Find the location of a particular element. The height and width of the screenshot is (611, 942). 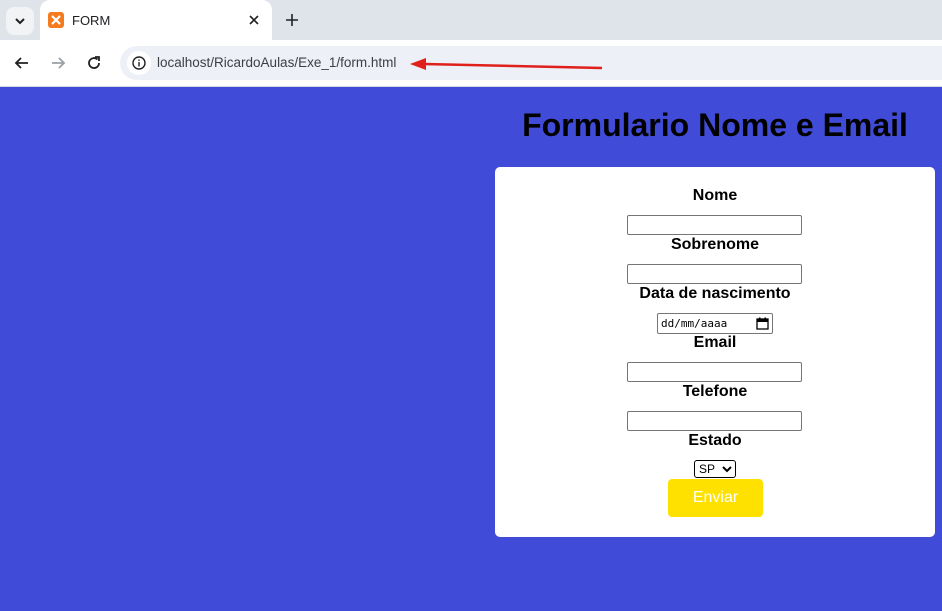

sobrenome-label: Sobrenome is located at coordinates (714, 244).